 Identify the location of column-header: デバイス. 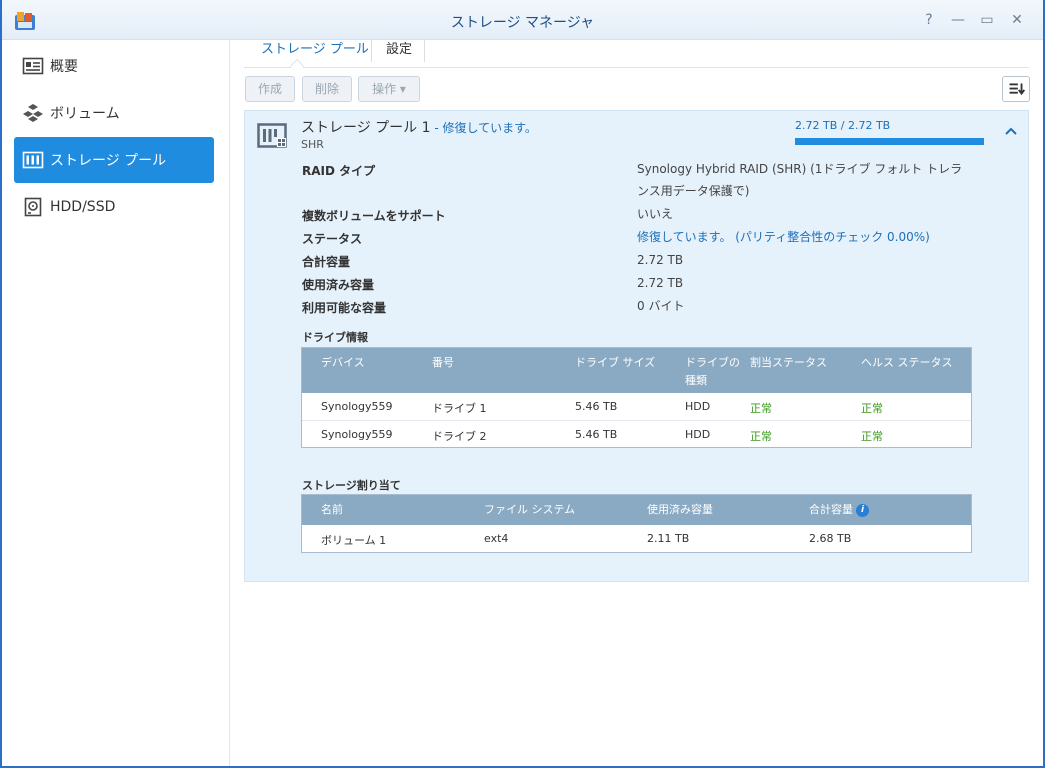
(343, 363).